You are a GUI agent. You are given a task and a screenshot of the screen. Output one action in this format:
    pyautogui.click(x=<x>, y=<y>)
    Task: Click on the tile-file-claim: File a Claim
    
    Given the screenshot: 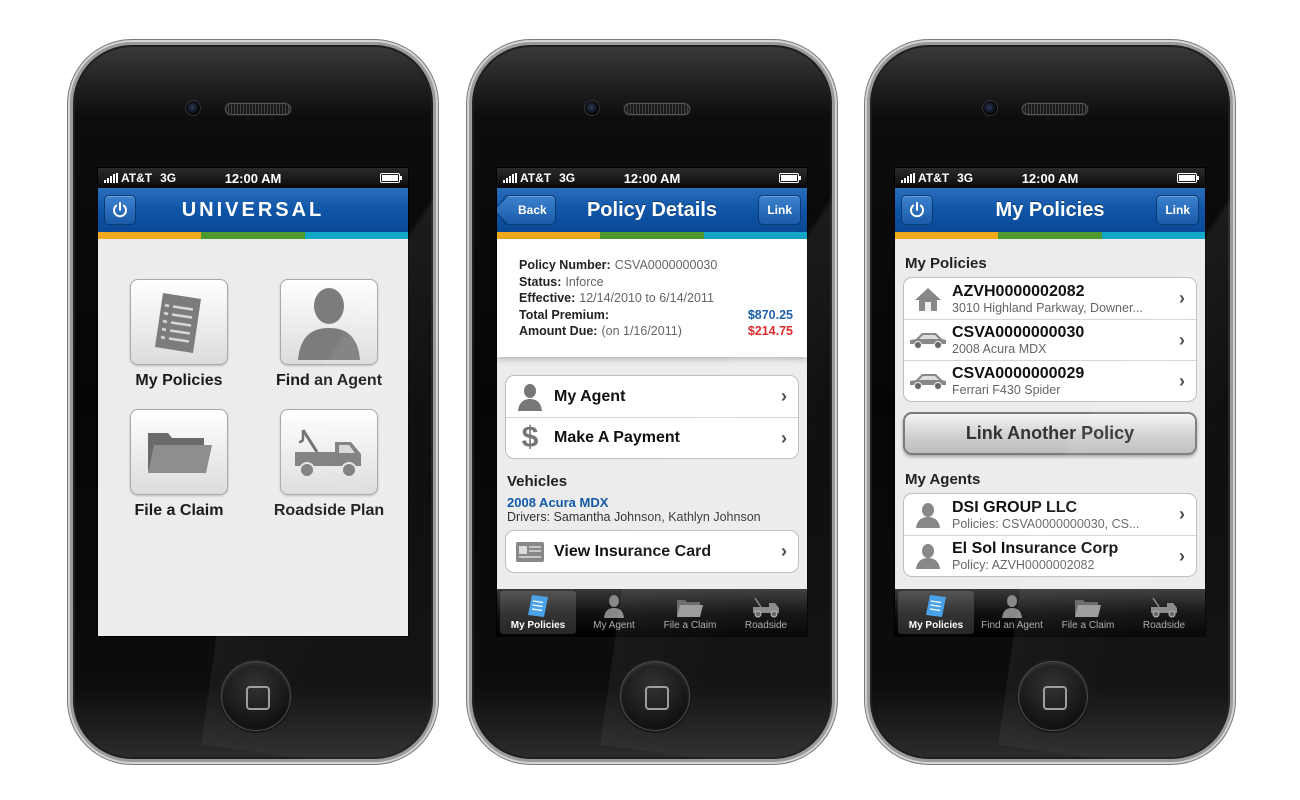 What is the action you would take?
    pyautogui.click(x=179, y=464)
    